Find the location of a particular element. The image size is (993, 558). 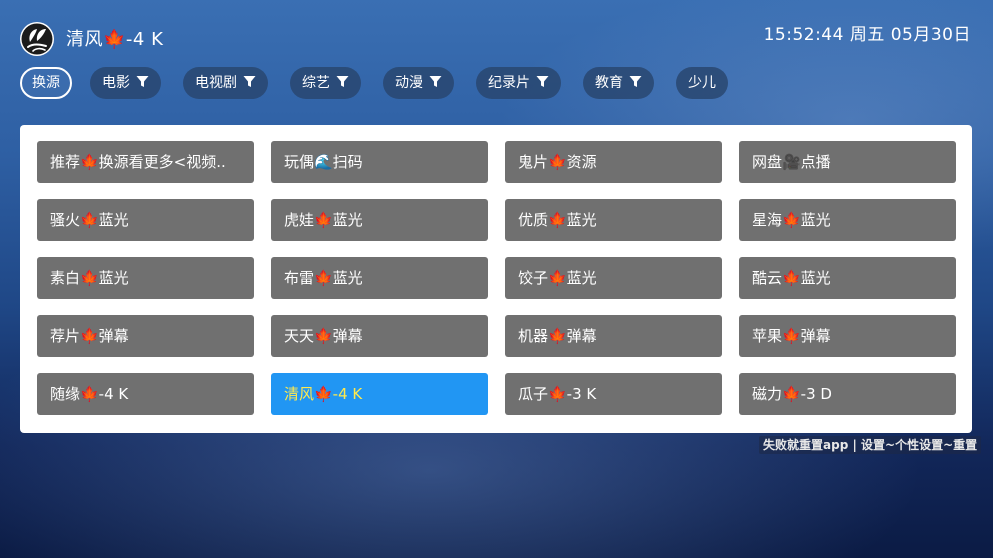

category-kids-chip: 少儿 is located at coordinates (702, 83).